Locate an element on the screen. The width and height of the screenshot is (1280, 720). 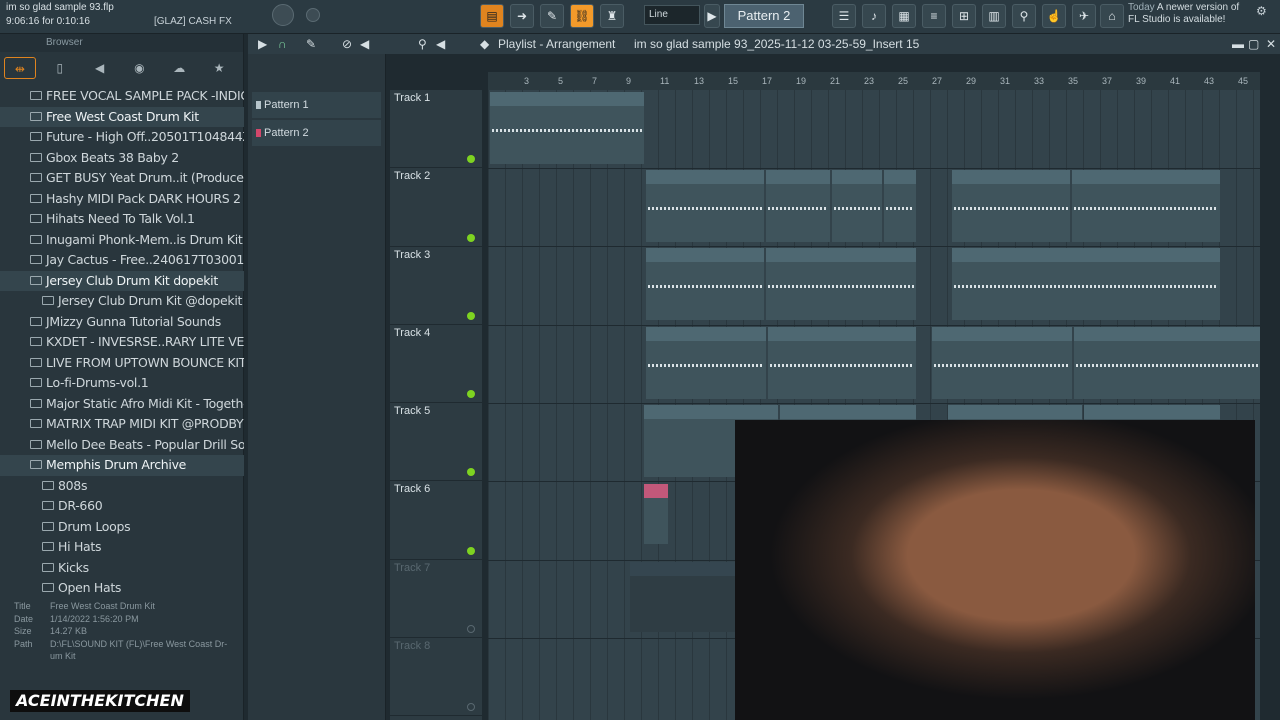
browser-folder: Jay Cactus - Free..240617T030014Z-001 is located at coordinates (122, 260).